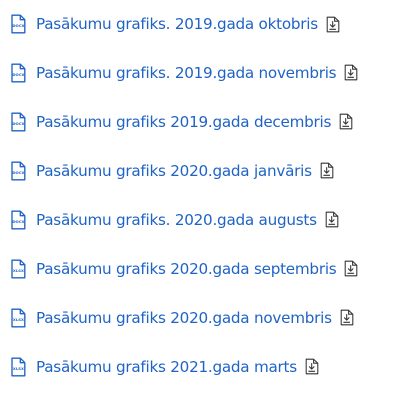 The height and width of the screenshot is (393, 409). I want to click on file-link: Pasākumu grafiks. 2019.gada oktobris, so click(177, 24).